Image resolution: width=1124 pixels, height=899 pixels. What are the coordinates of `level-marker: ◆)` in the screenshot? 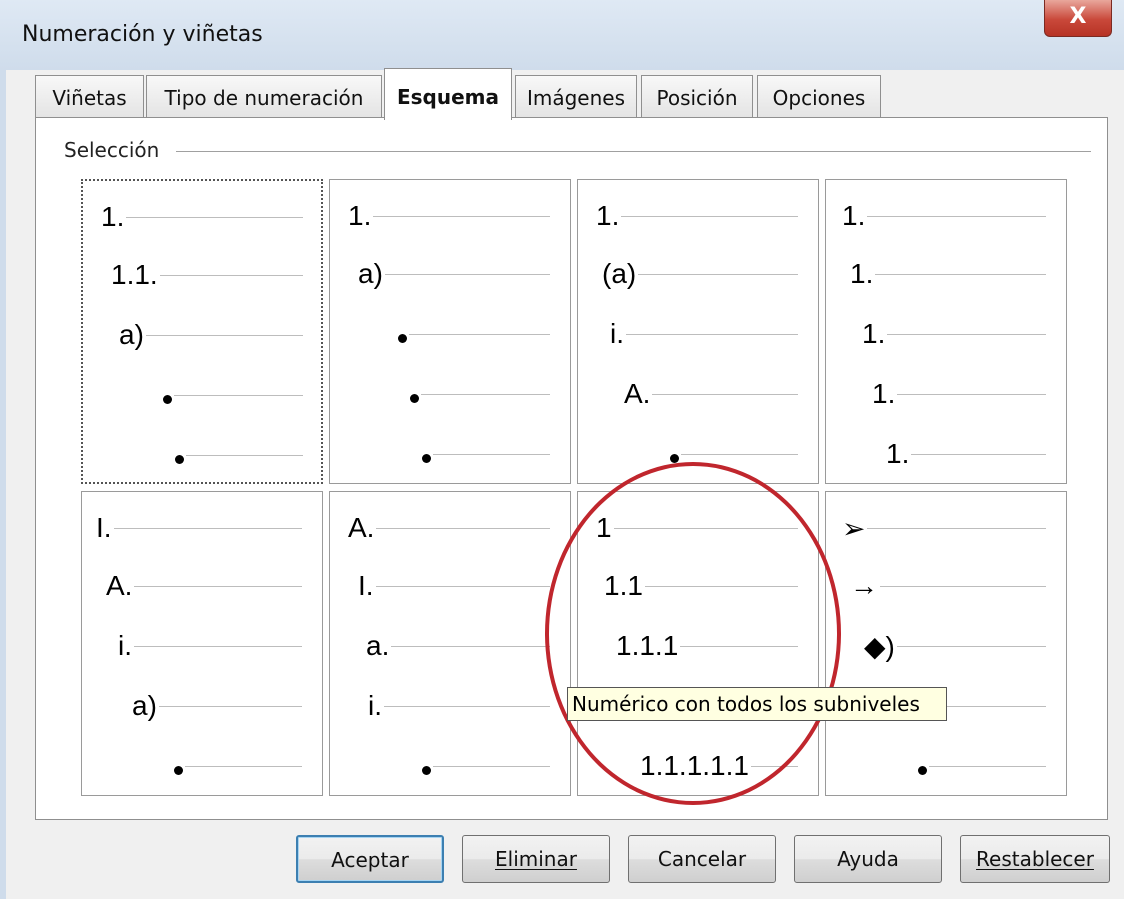 It's located at (879, 646).